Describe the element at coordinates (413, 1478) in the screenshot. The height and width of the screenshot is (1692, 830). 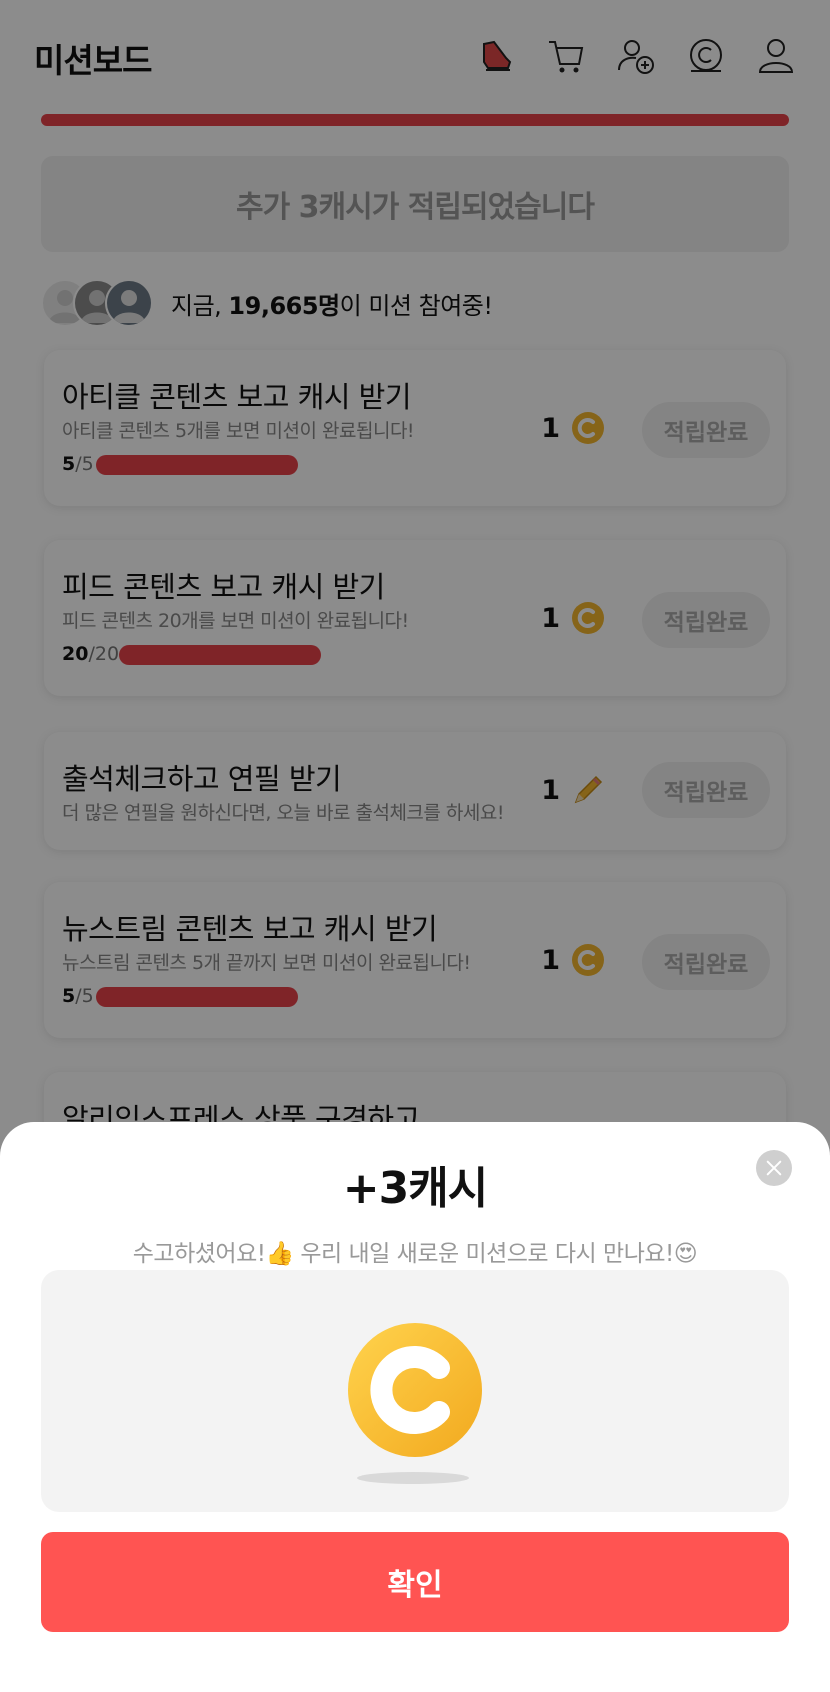
I see `coin-shadow` at that location.